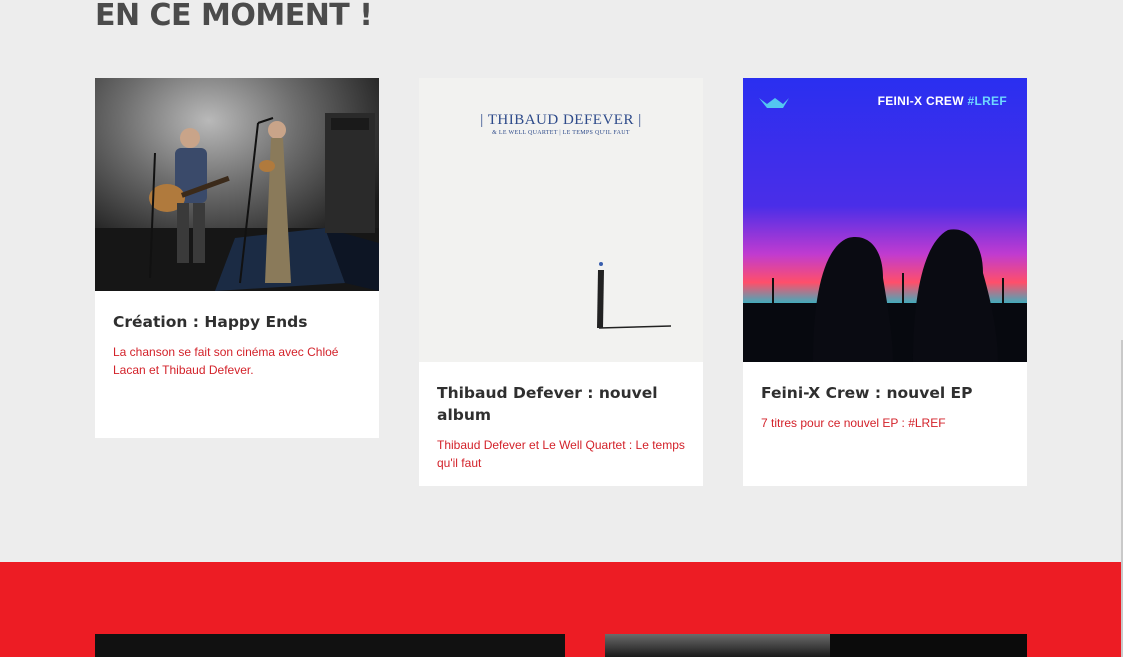 This screenshot has height=657, width=1123. What do you see at coordinates (561, 120) in the screenshot?
I see `cover-artist: | THIBAUD DEFEVER |` at bounding box center [561, 120].